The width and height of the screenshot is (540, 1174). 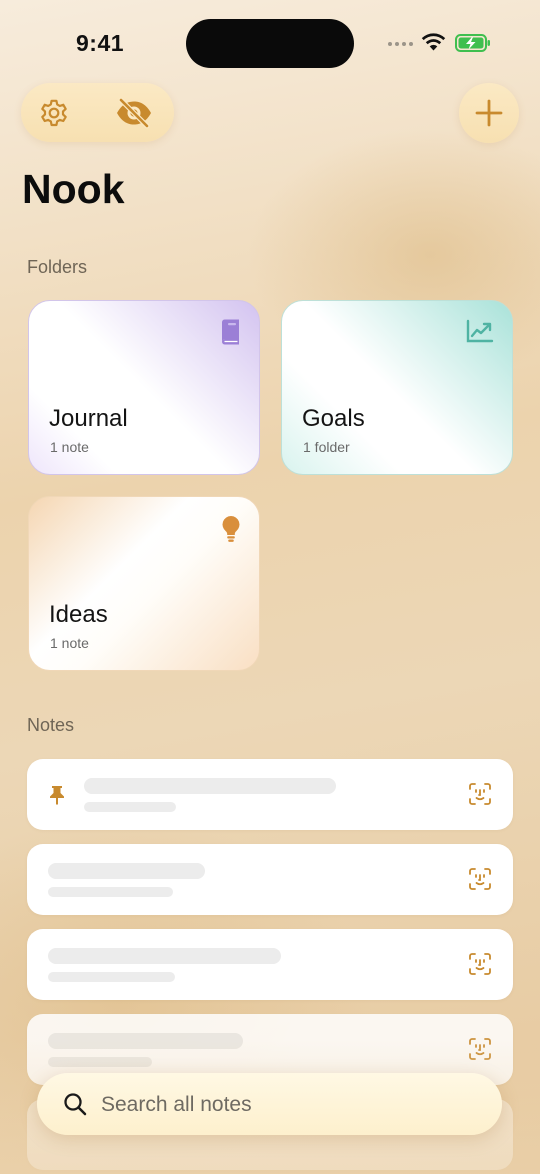 I want to click on eye-off-icon, so click(x=134, y=113).